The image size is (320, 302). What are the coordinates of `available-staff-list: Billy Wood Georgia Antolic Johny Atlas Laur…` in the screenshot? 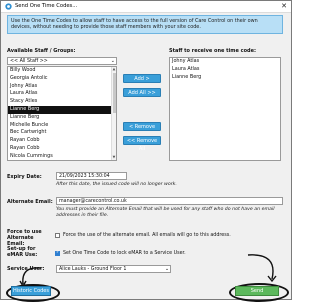 It's located at (62, 113).